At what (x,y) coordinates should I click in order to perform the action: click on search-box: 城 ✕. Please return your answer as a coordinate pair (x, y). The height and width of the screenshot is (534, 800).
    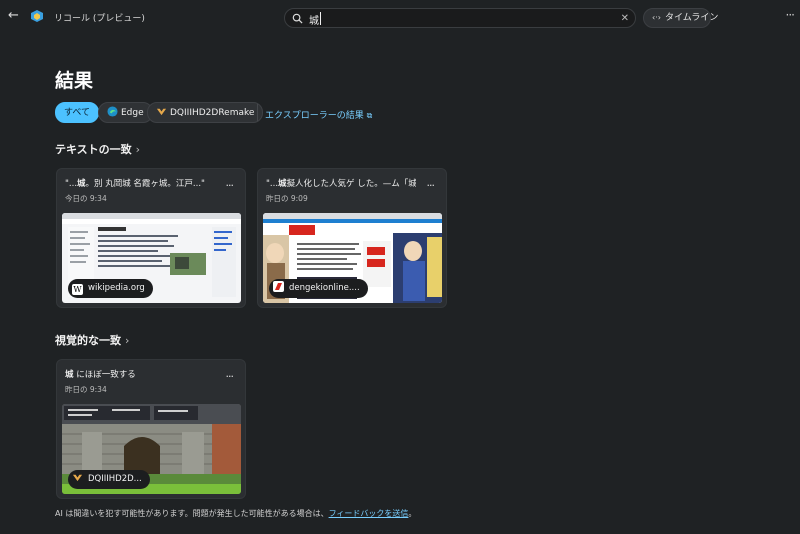
    Looking at the image, I should click on (460, 18).